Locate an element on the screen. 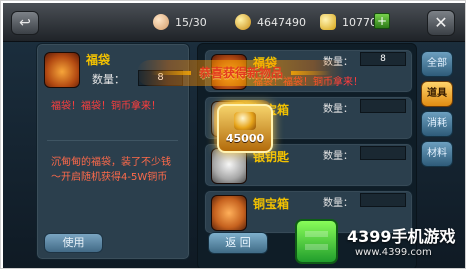  close-icon: ✕ is located at coordinates (441, 22).